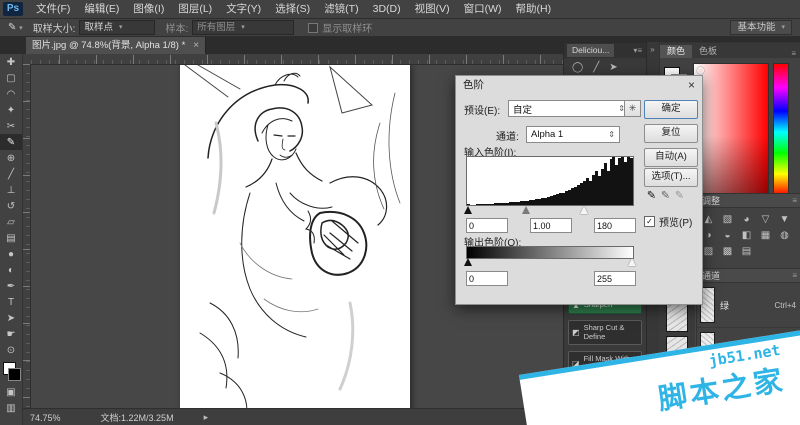 This screenshot has width=800, height=425. I want to click on pen-tool: ✒, so click(11, 286).